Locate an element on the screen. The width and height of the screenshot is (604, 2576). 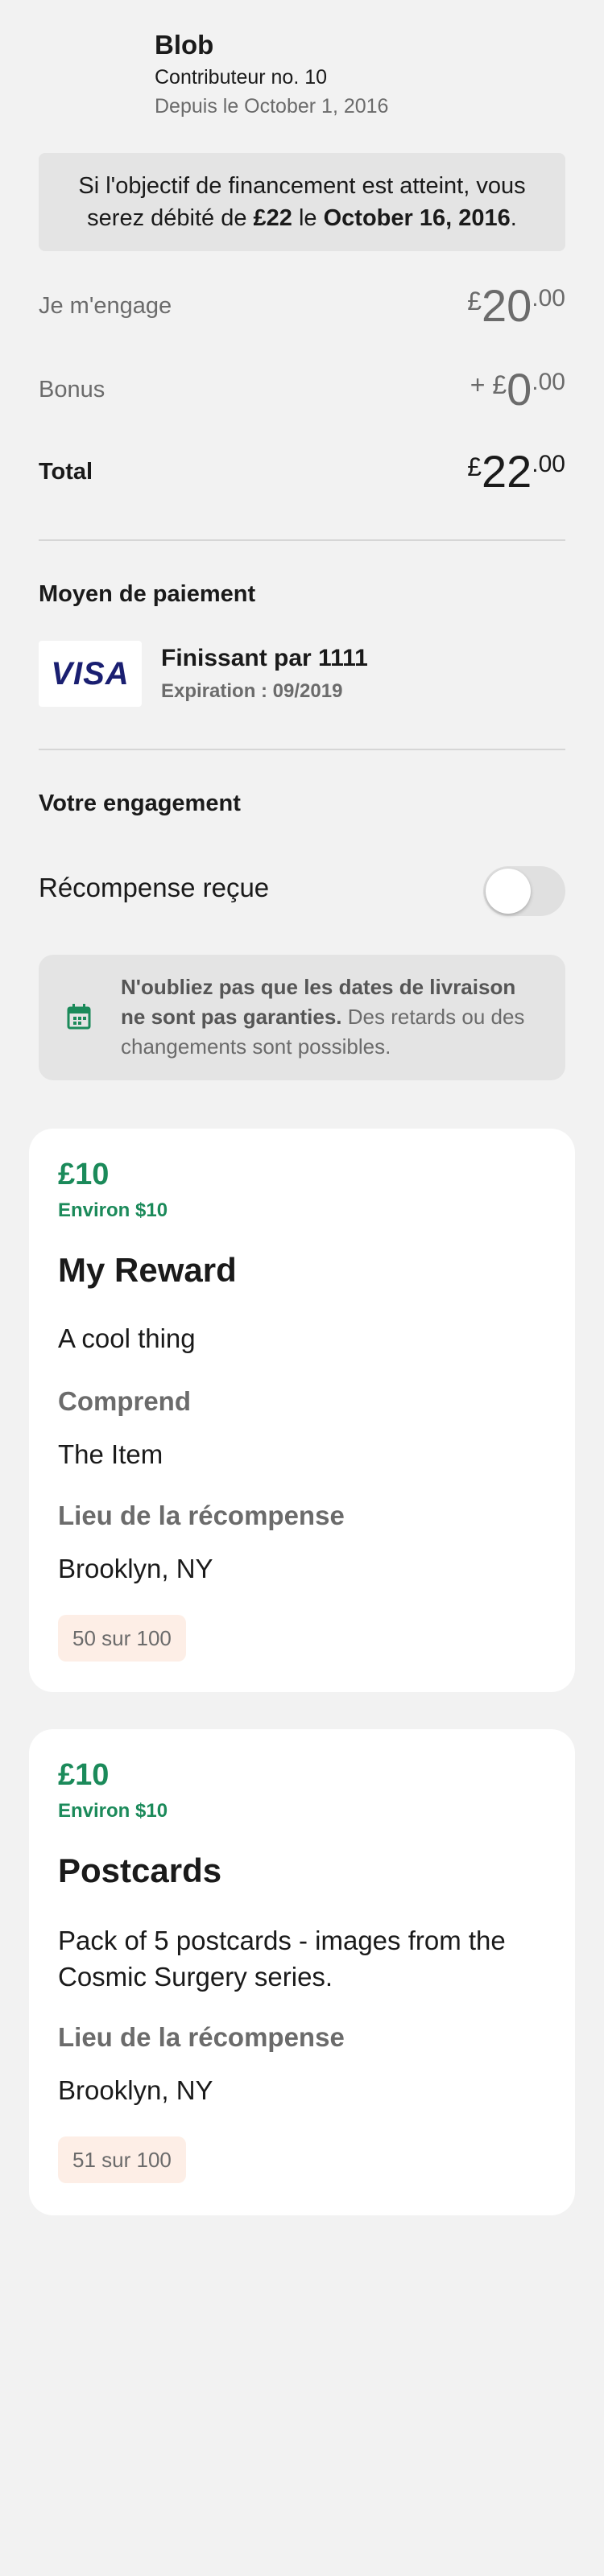
visa-logo: VISA is located at coordinates (90, 674).